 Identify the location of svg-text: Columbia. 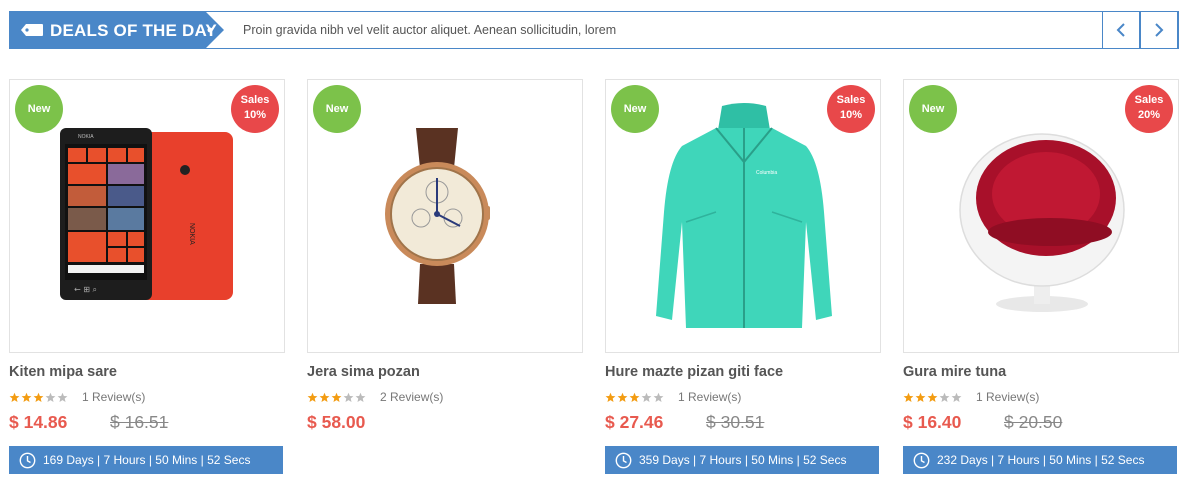
(766, 173).